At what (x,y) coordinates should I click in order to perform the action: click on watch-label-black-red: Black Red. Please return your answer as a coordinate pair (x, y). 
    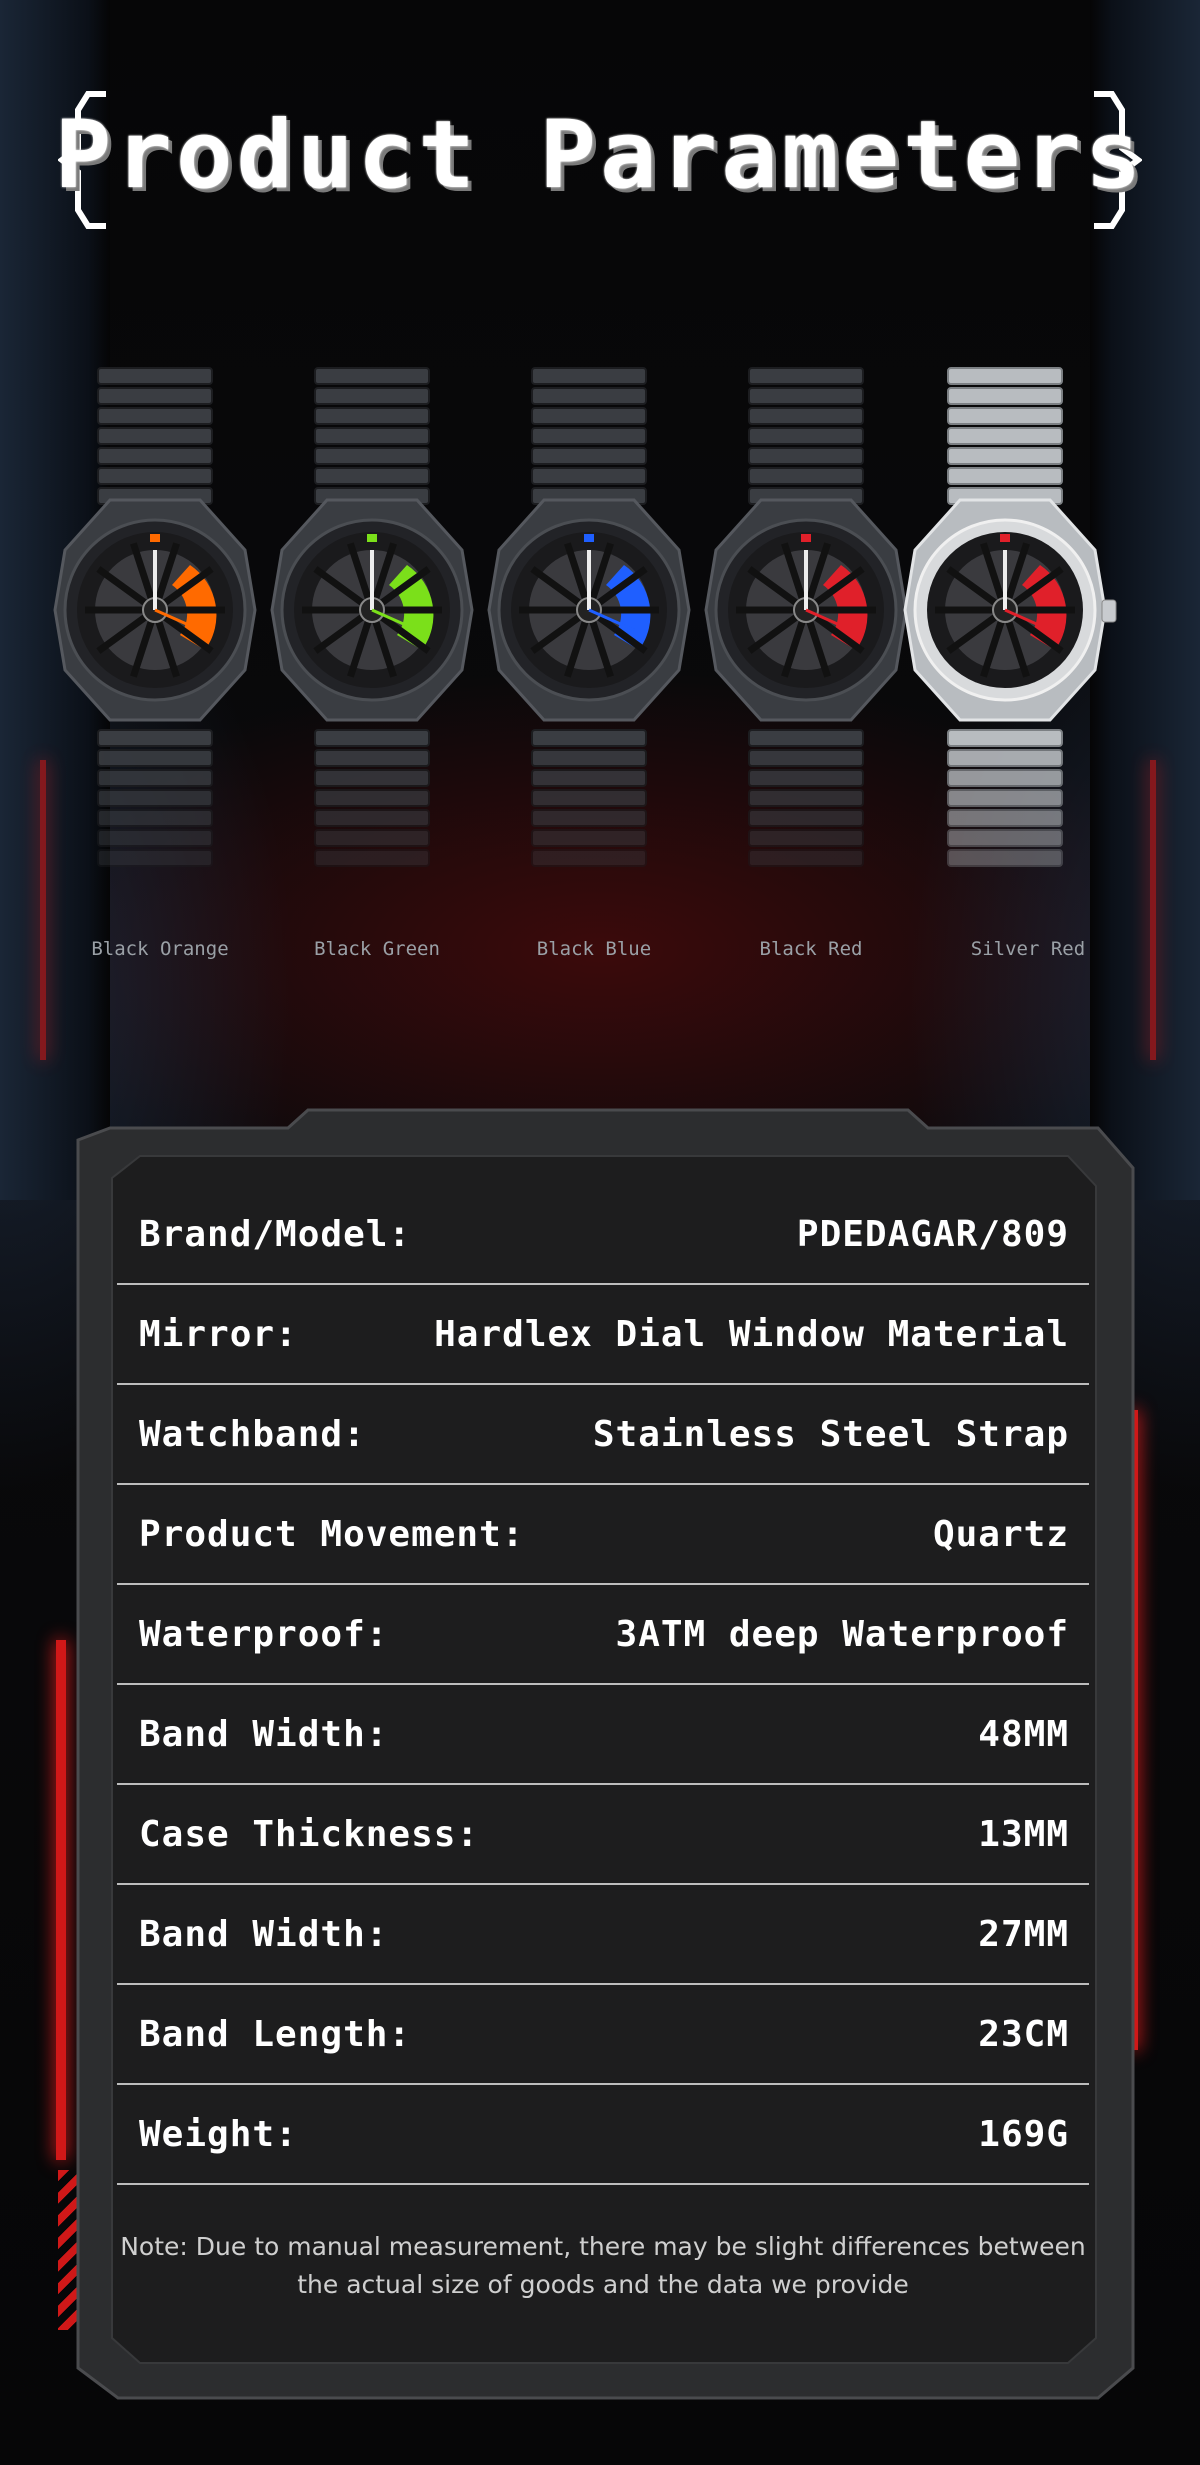
    Looking at the image, I should click on (811, 949).